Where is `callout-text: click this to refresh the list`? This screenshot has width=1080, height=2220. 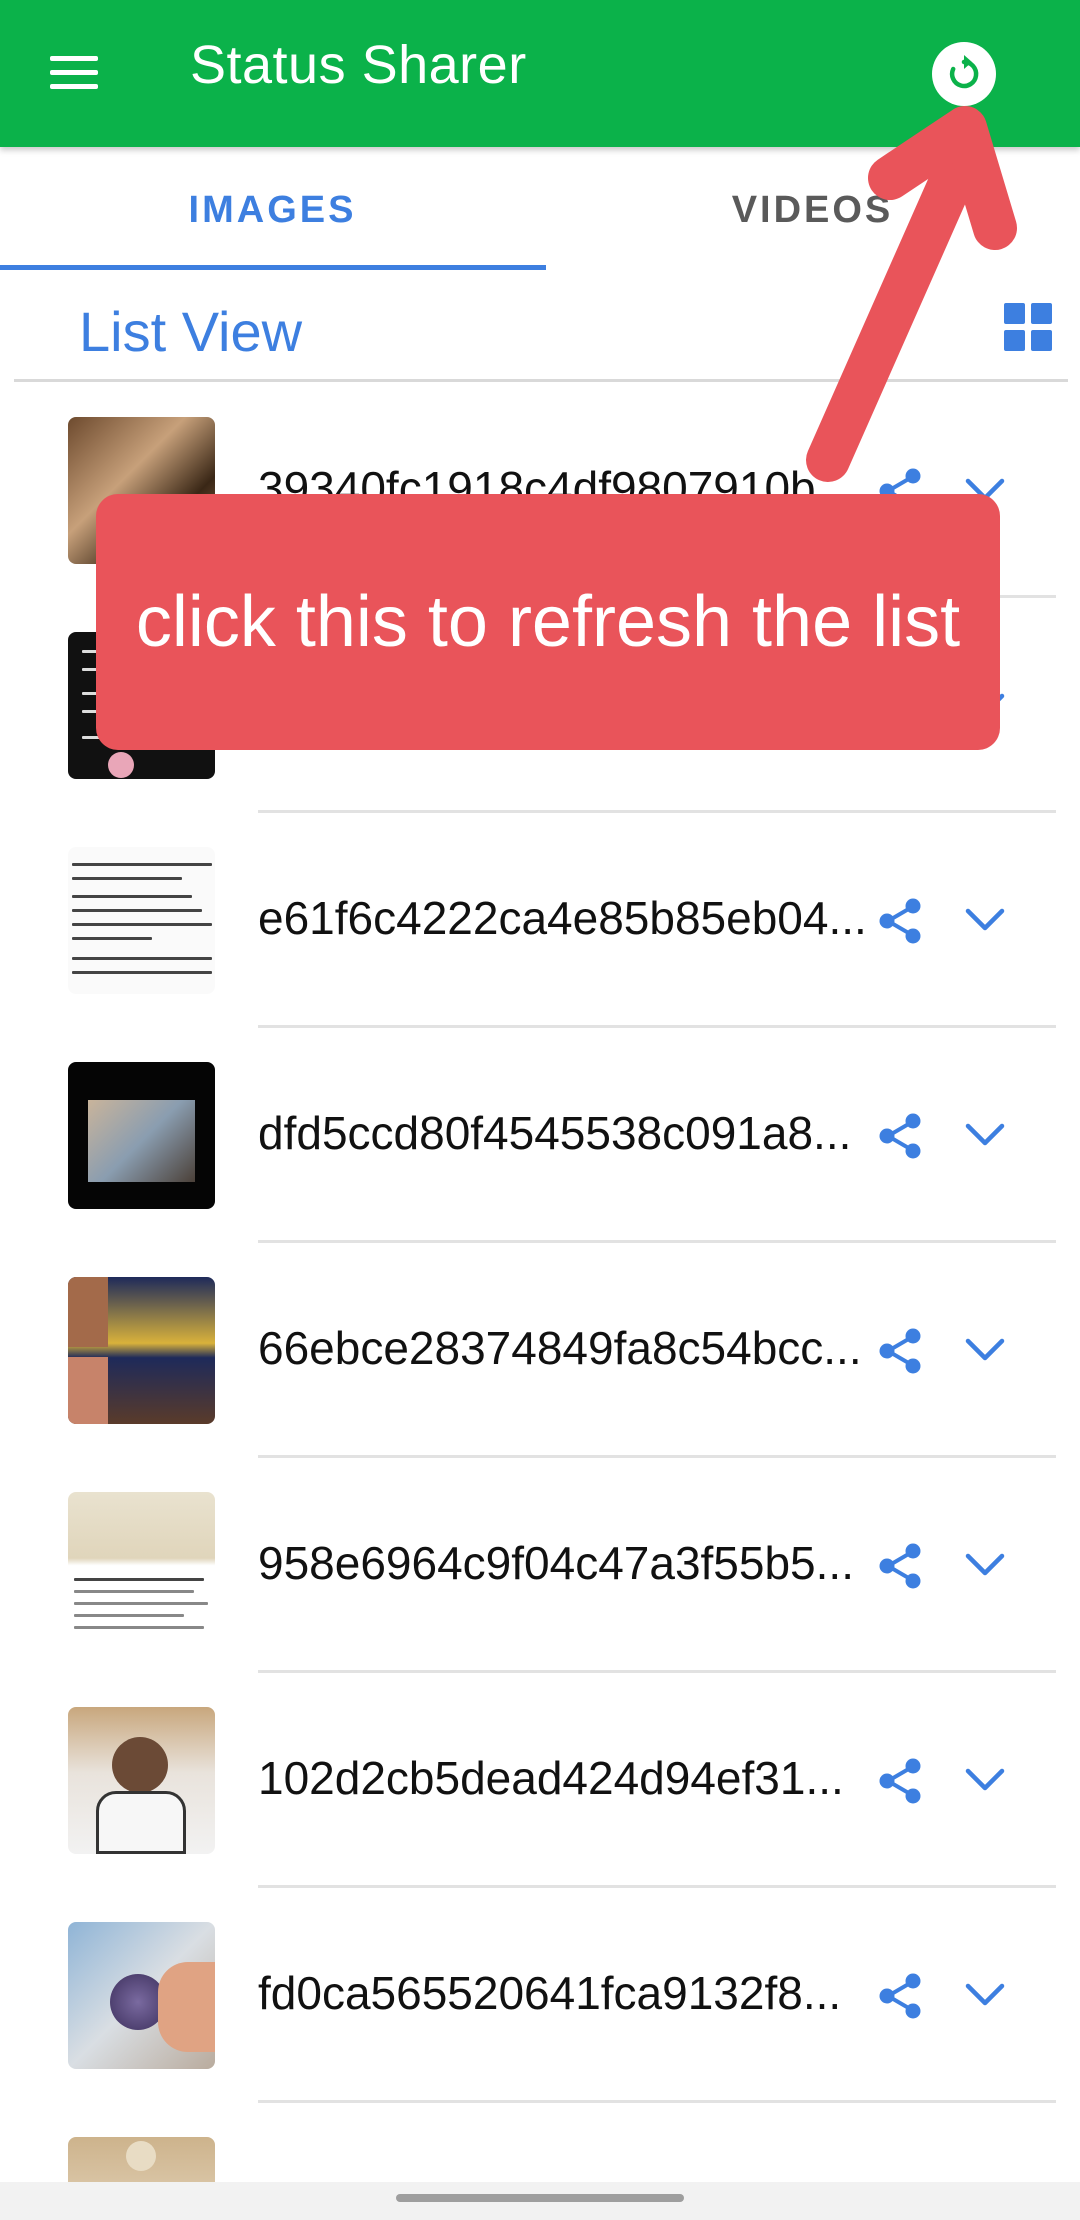
callout-text: click this to refresh the list is located at coordinates (548, 622).